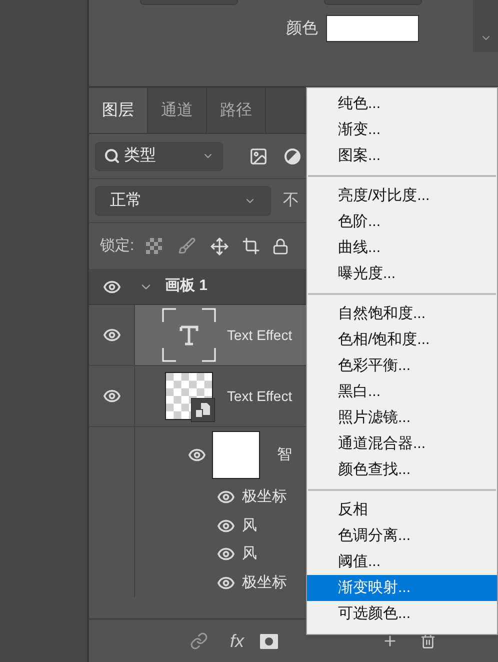 The width and height of the screenshot is (498, 662). What do you see at coordinates (485, 26) in the screenshot?
I see `scrollbar` at bounding box center [485, 26].